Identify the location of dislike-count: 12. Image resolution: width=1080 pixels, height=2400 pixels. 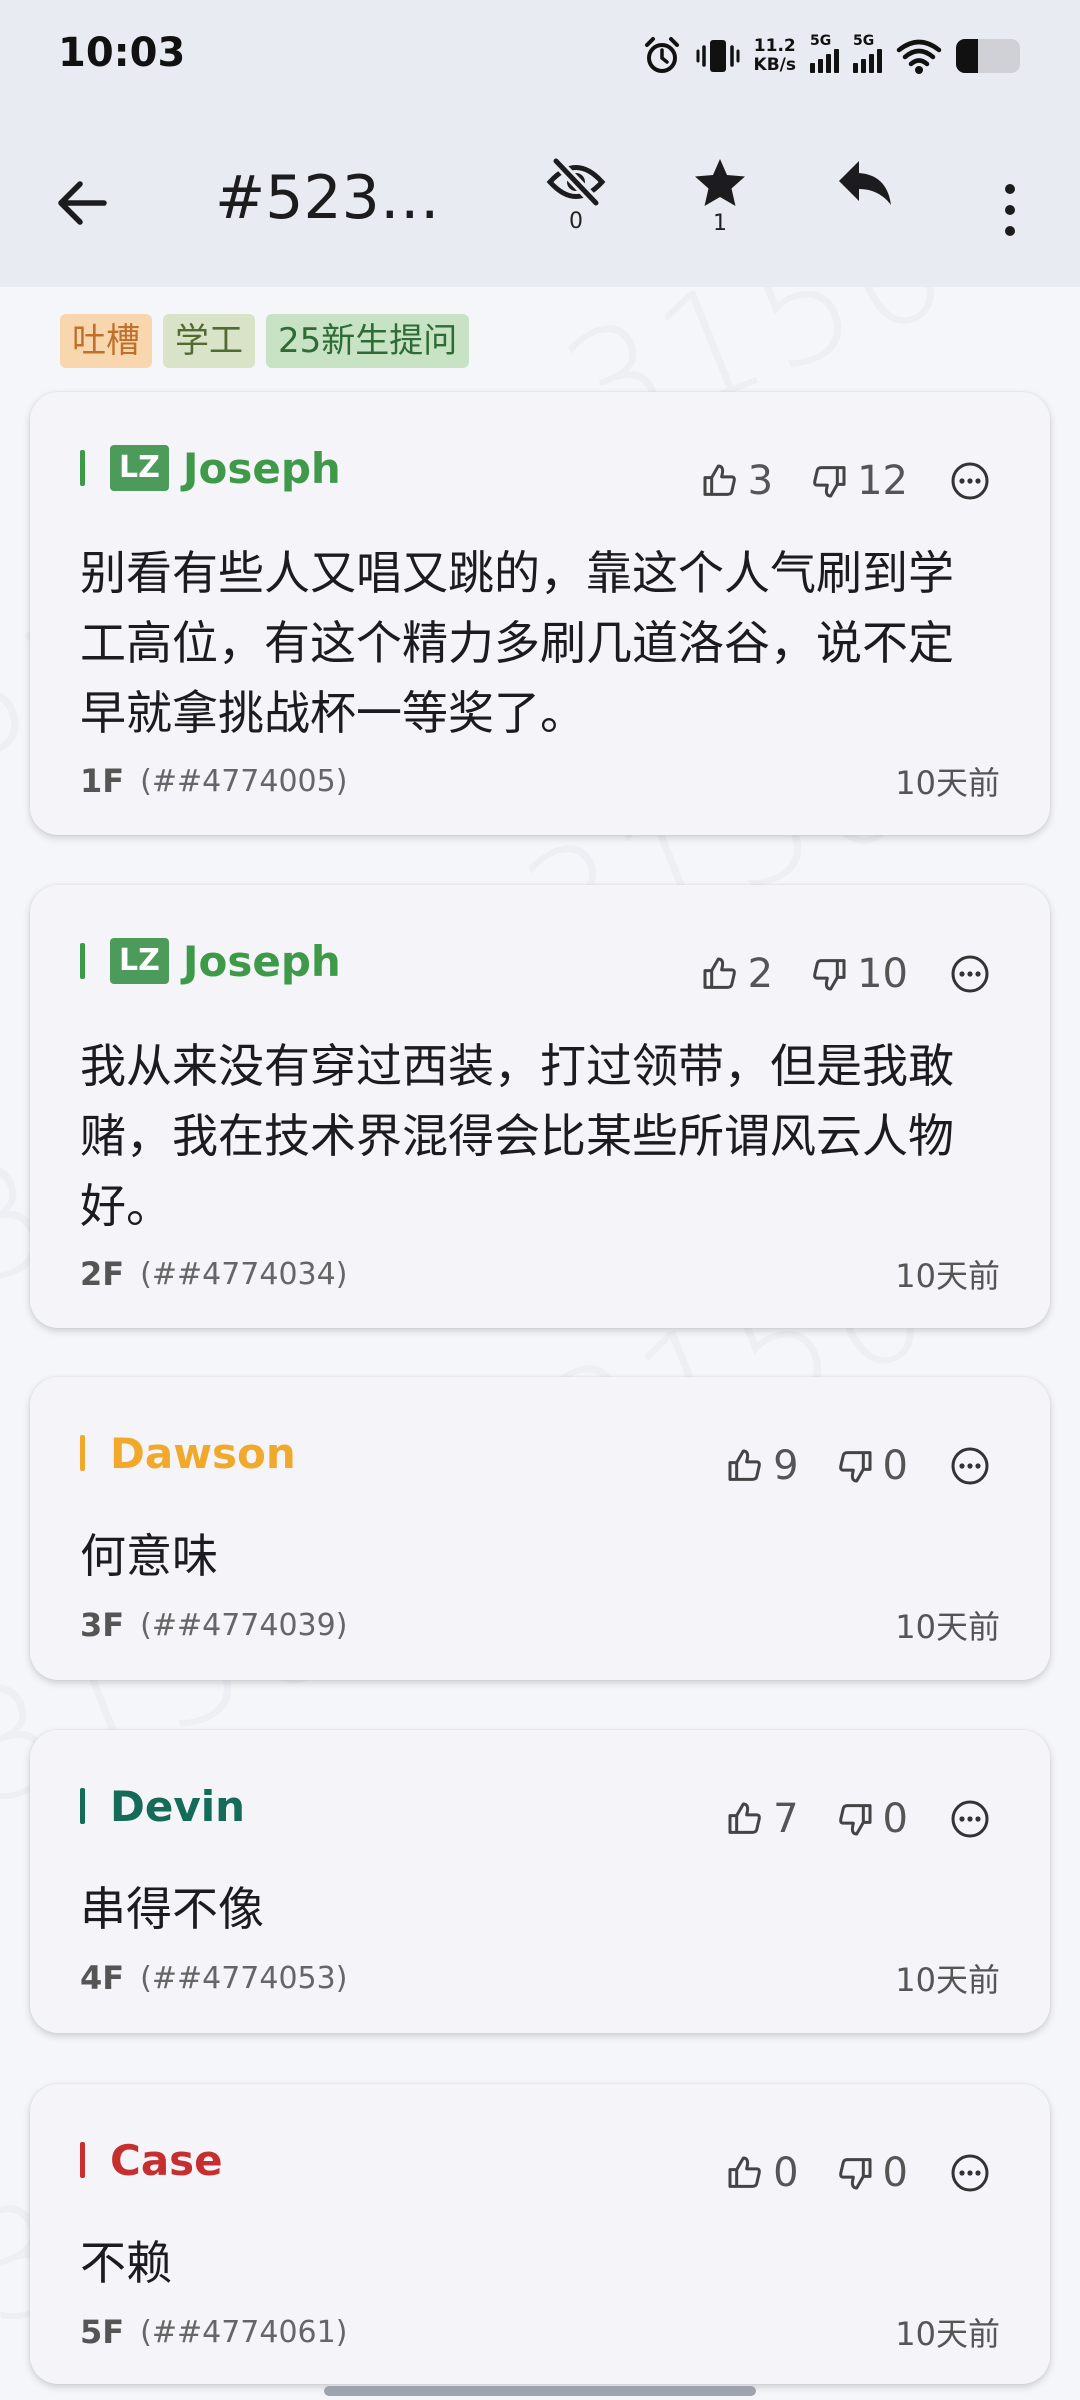
(882, 481).